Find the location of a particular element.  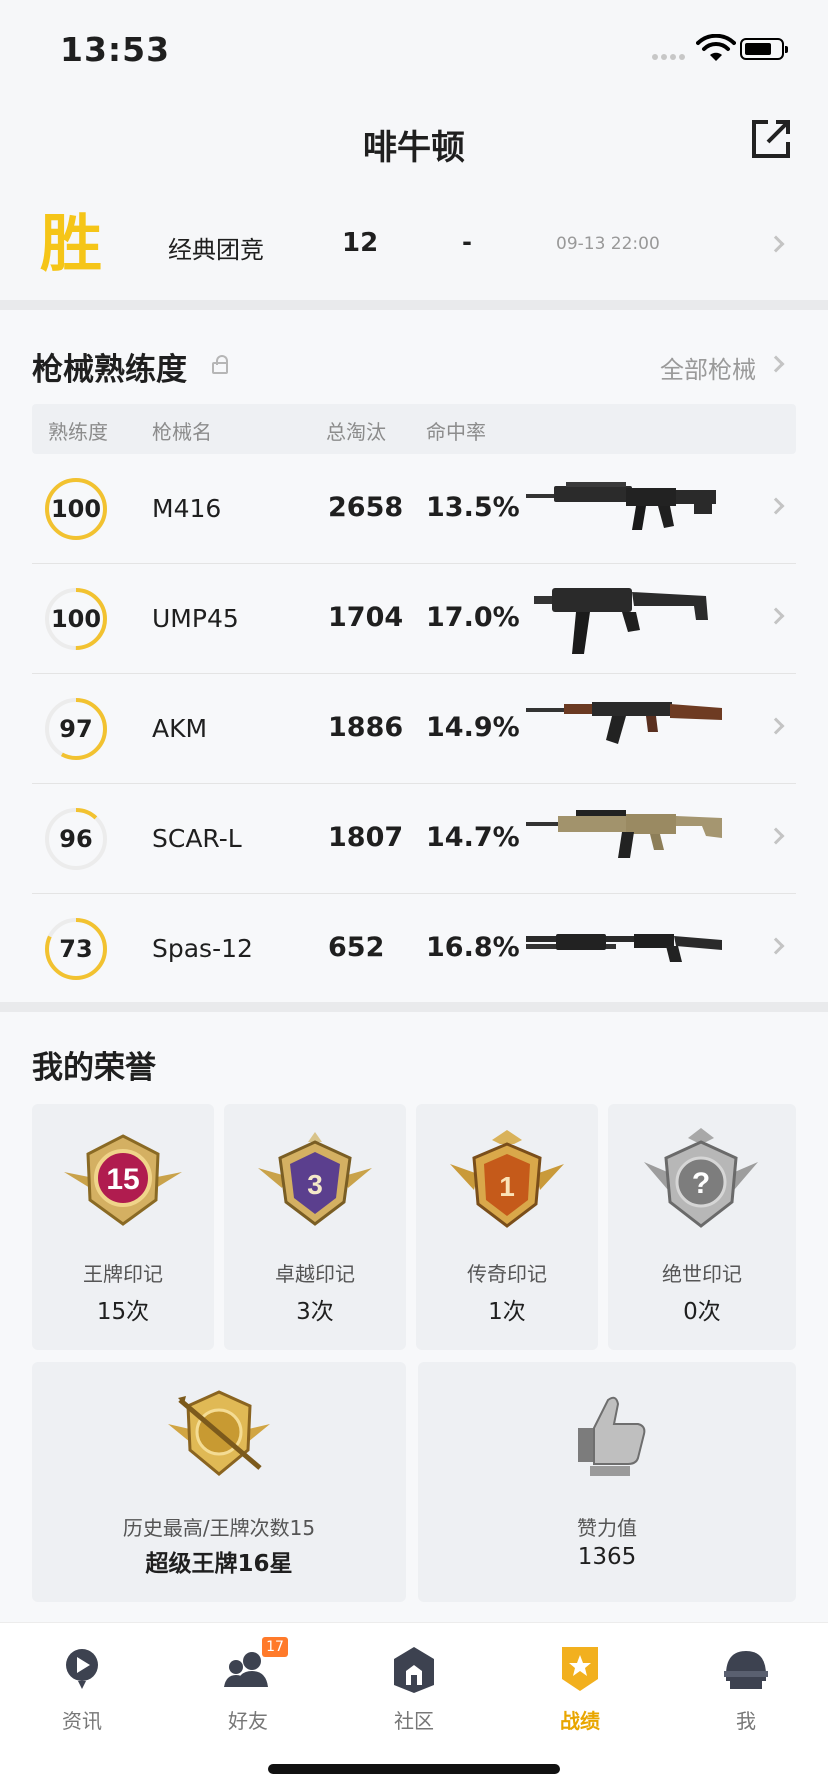

honor-count: 15次 is located at coordinates (123, 1312).